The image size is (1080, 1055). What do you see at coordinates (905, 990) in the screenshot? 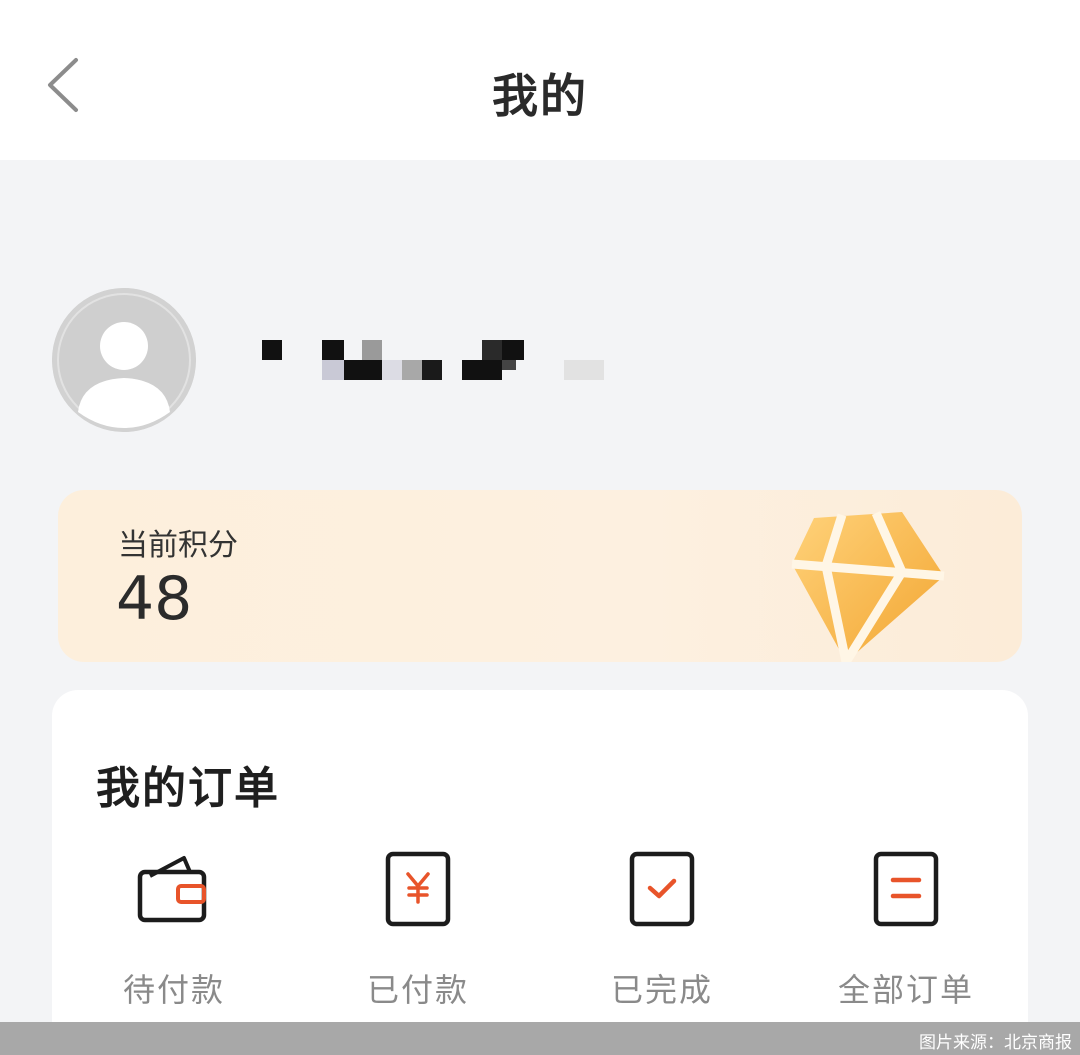
I see `order-label: 全部订单` at bounding box center [905, 990].